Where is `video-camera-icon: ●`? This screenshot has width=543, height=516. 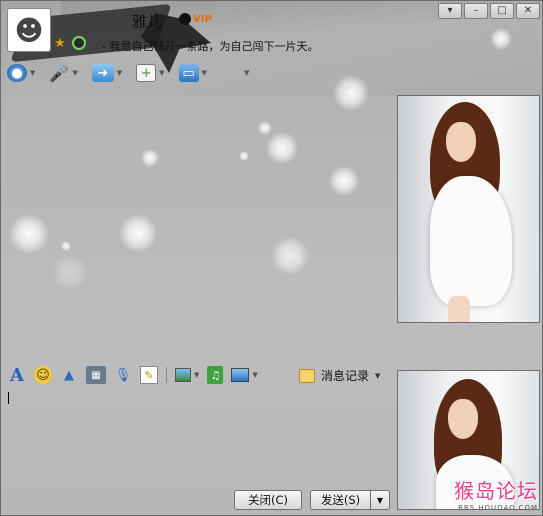 video-camera-icon: ● is located at coordinates (17, 73).